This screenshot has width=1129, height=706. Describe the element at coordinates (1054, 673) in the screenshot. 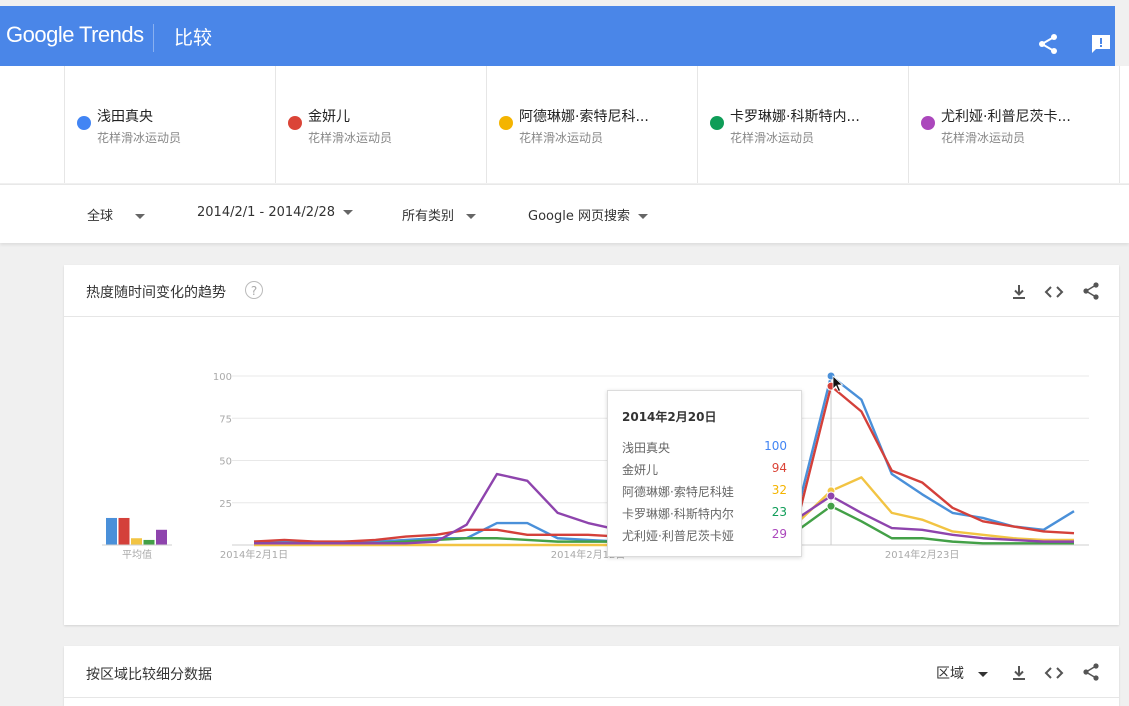

I see `embed-code-icon` at that location.